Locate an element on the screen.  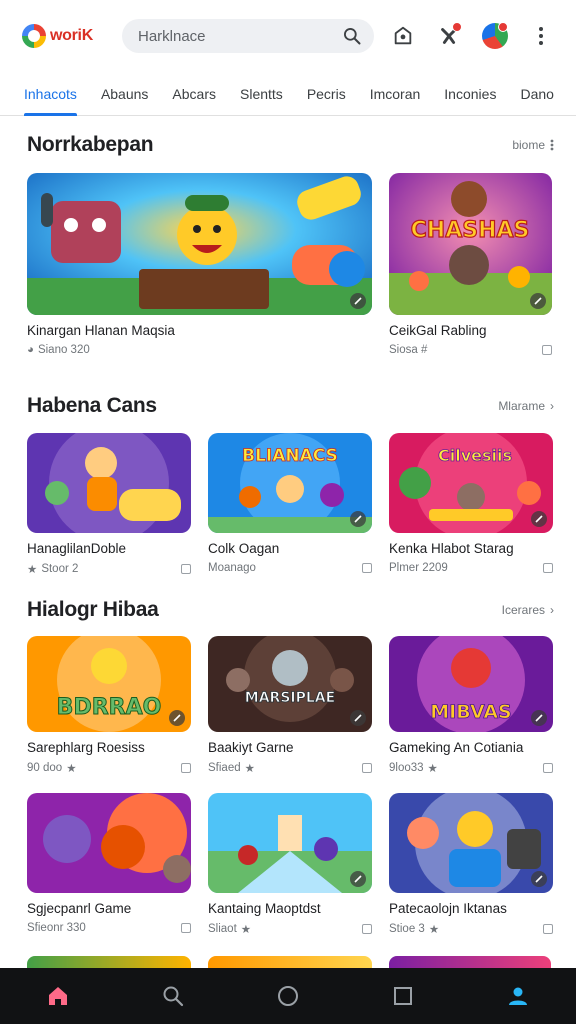
game-meta: Sliaot ★ is located at coordinates (290, 929).